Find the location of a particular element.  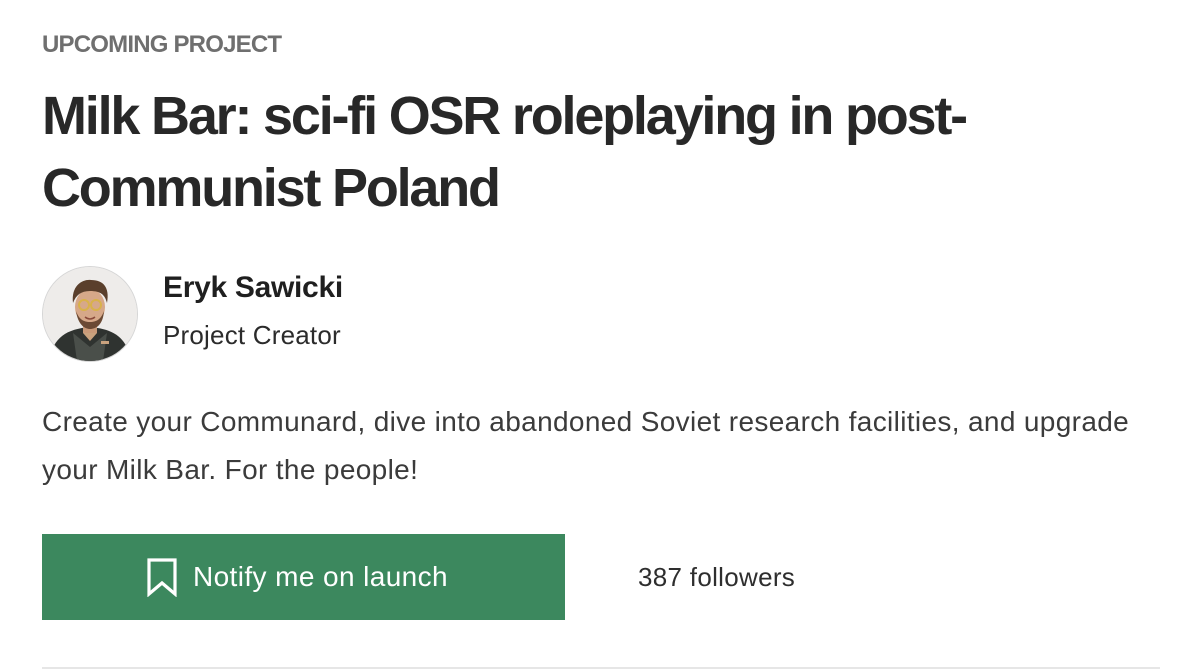

creator-name: Eryk Sawicki is located at coordinates (253, 288).